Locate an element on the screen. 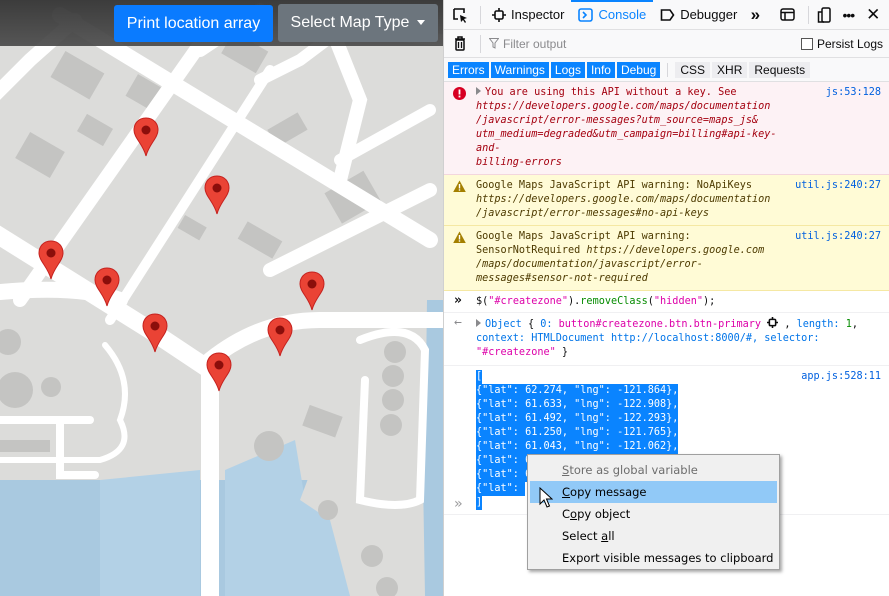 The width and height of the screenshot is (889, 596). result-token: "#createzone" is located at coordinates (516, 352).